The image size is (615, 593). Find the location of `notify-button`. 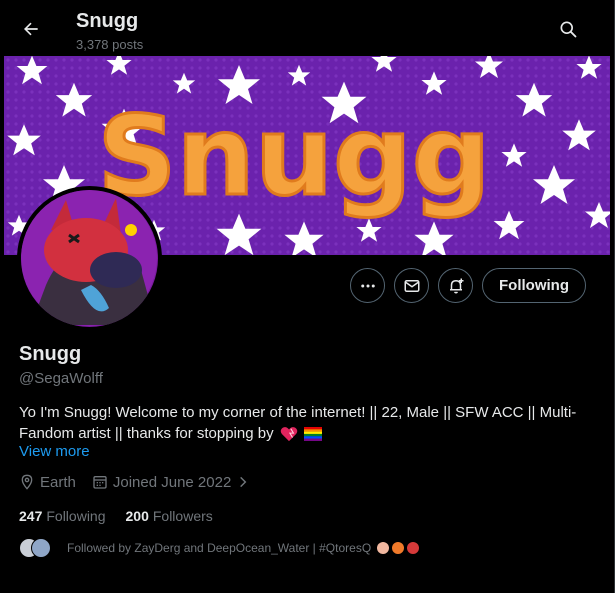

notify-button is located at coordinates (455, 285).